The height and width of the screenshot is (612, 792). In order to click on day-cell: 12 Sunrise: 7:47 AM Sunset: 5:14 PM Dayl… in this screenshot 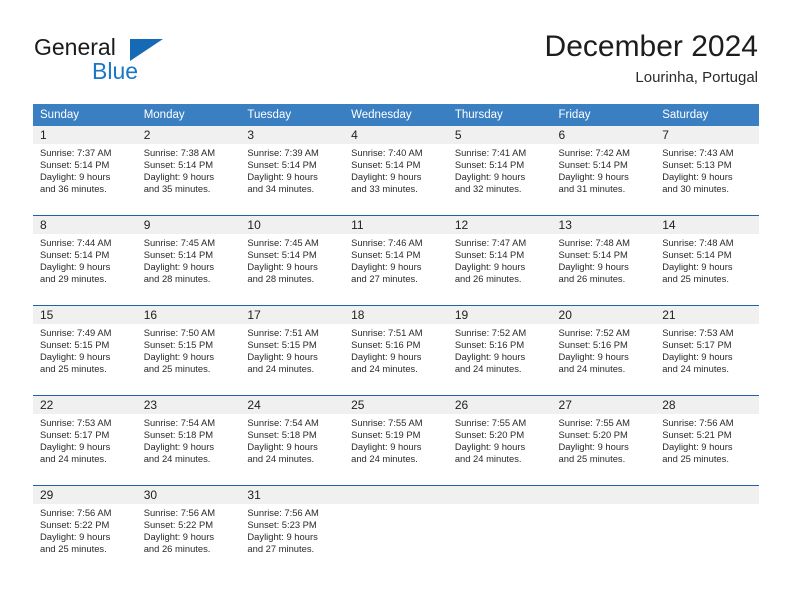, I will do `click(499, 260)`.